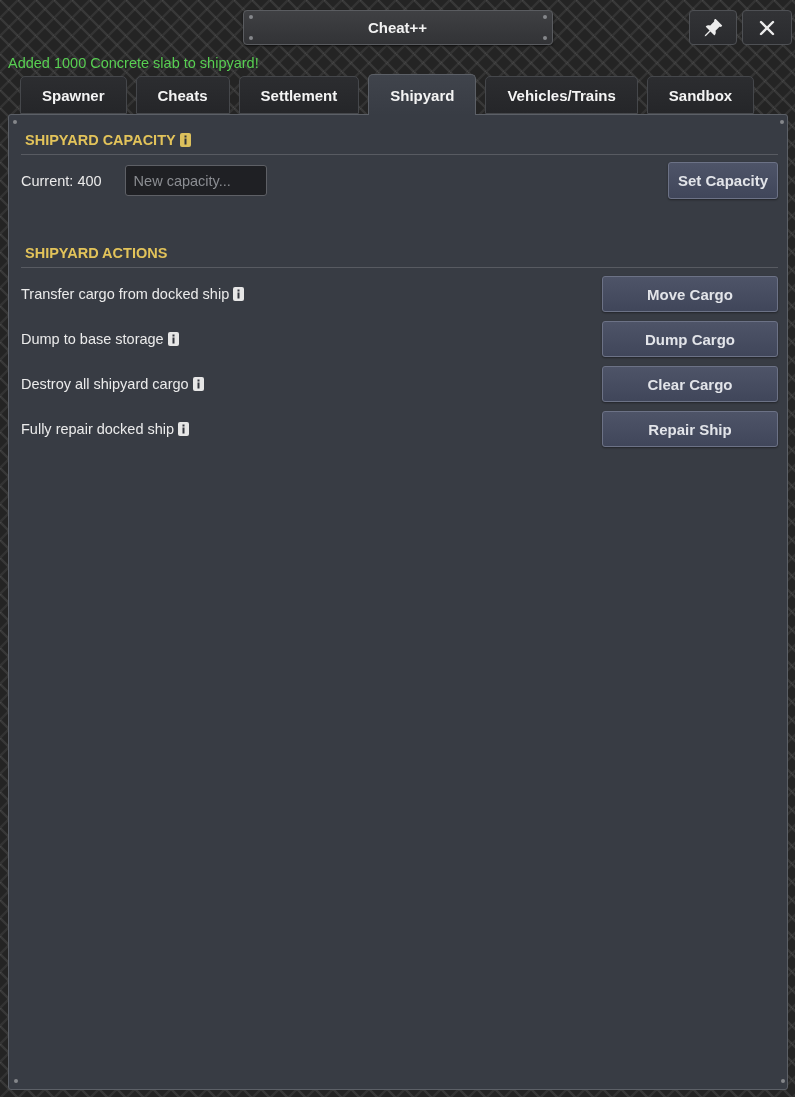 The height and width of the screenshot is (1097, 795). I want to click on section-heading: SHIPYARD CAPACITY, so click(100, 140).